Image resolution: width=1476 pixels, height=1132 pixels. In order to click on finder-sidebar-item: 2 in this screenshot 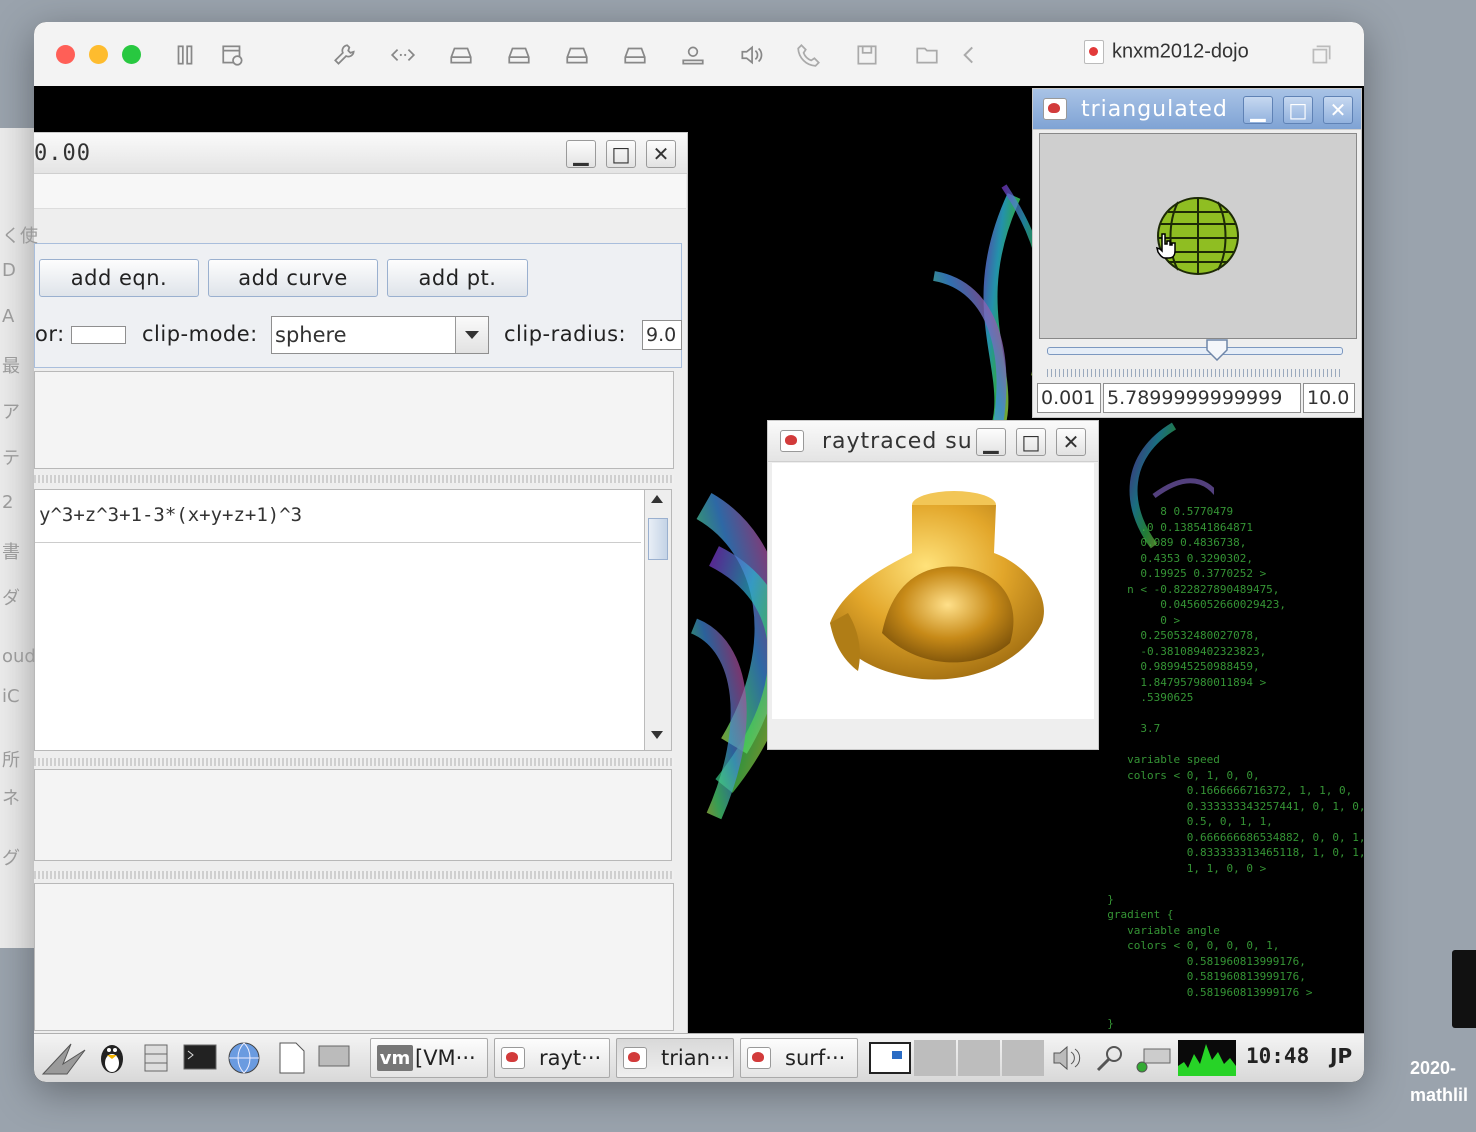, I will do `click(8, 502)`.